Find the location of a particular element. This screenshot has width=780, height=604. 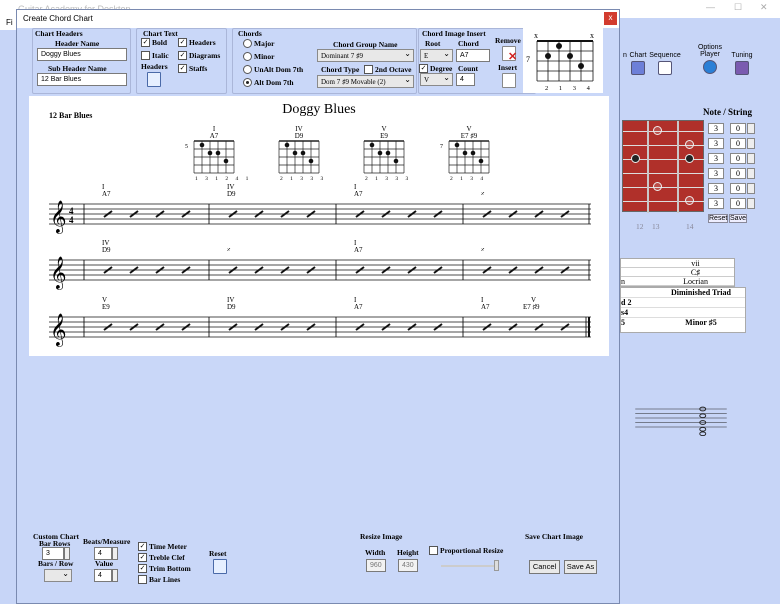

value-spinner is located at coordinates (115, 575).